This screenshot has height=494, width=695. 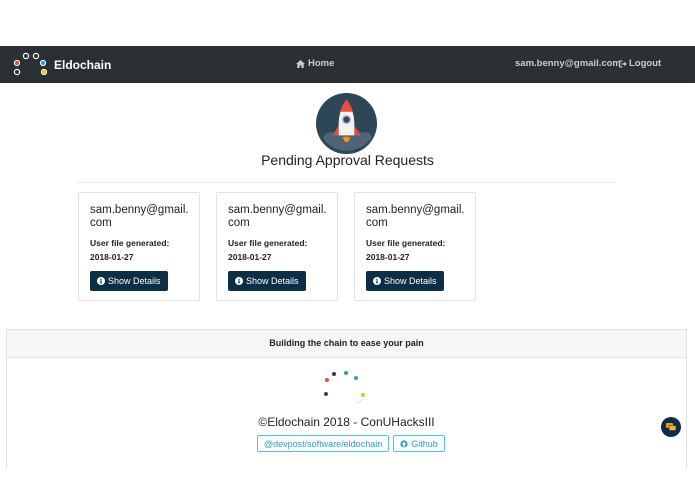 What do you see at coordinates (424, 443) in the screenshot?
I see `github-link-label: Github` at bounding box center [424, 443].